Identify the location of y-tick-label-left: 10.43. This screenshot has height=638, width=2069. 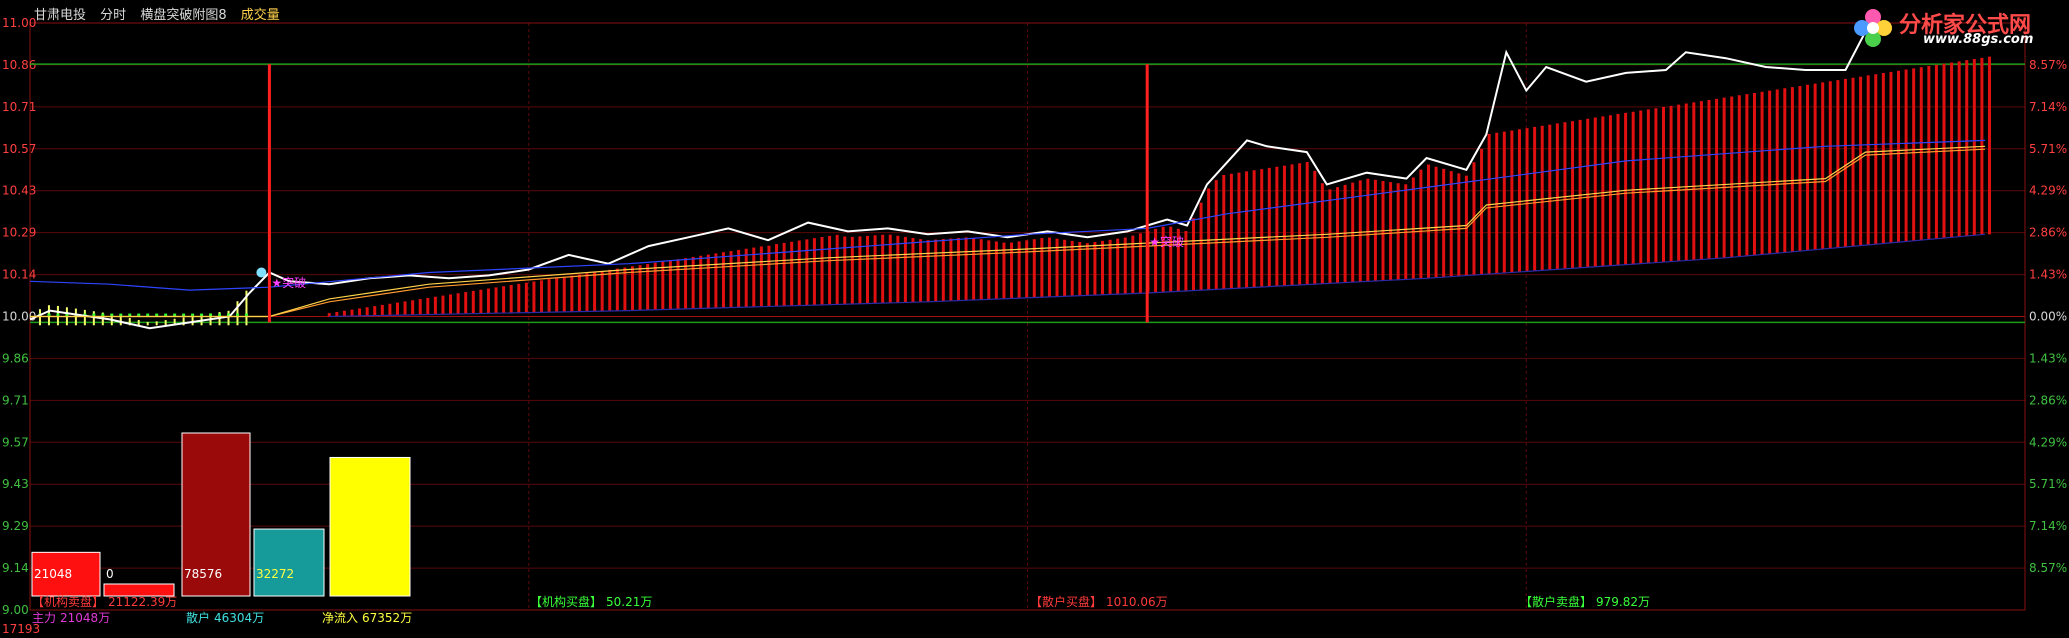
(19, 191).